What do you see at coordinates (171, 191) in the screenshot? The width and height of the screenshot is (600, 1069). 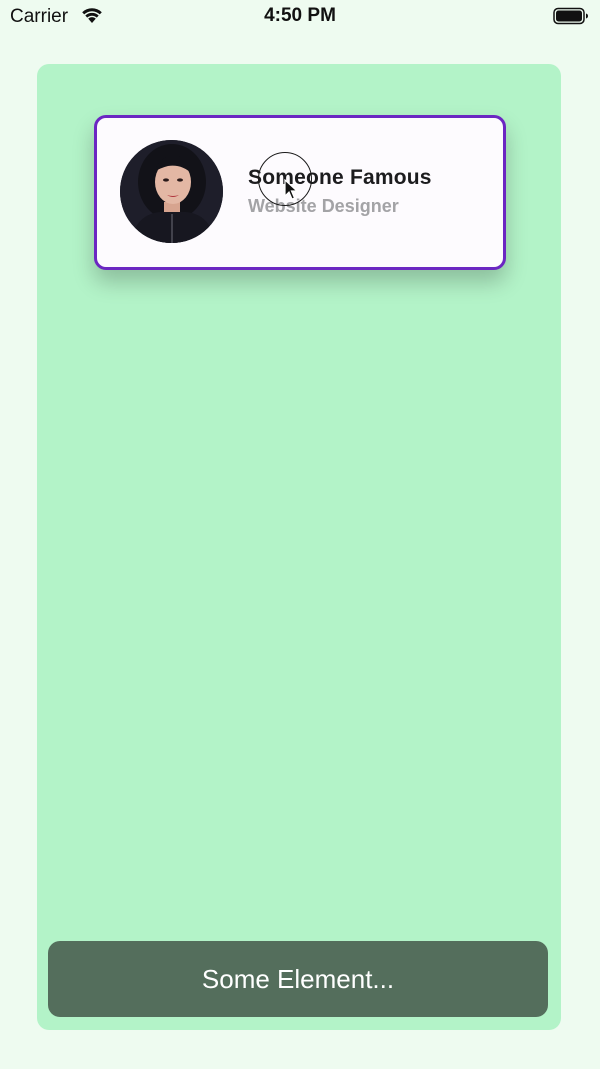 I see `avatar` at bounding box center [171, 191].